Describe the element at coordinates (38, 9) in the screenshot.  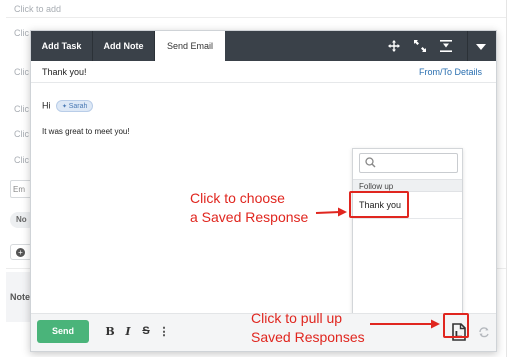
I see `background-row: Click to add` at that location.